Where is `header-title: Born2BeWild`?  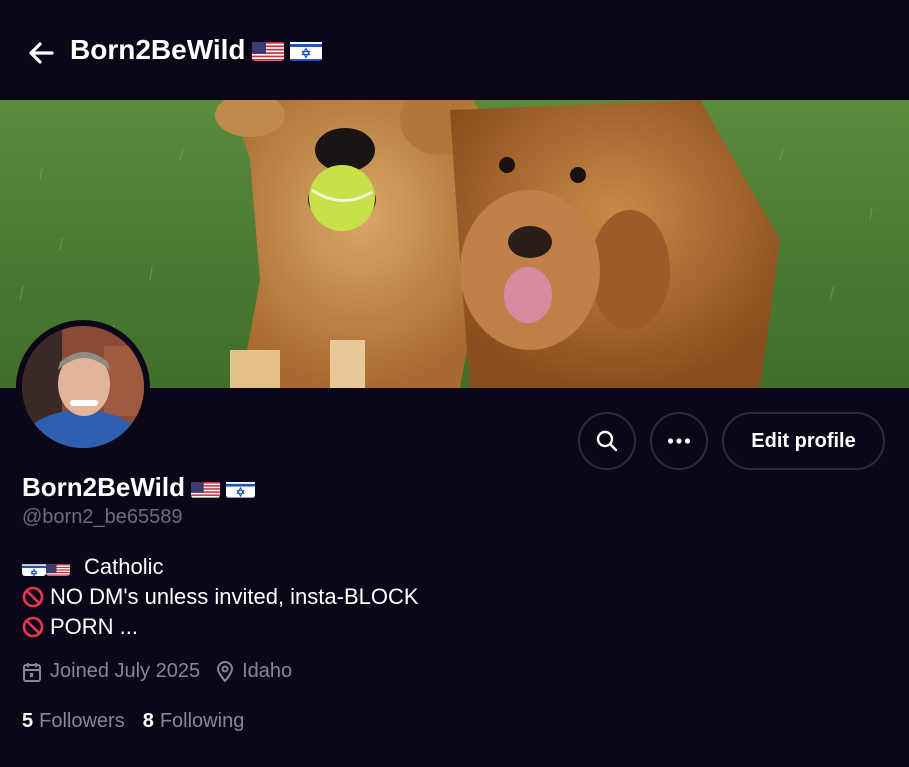
header-title: Born2BeWild is located at coordinates (158, 49).